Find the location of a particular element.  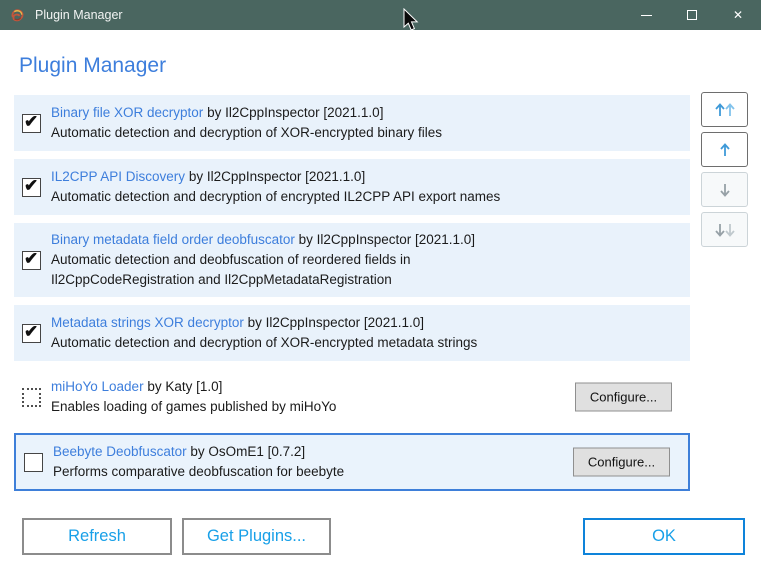

move-to-bottom-button is located at coordinates (724, 229).